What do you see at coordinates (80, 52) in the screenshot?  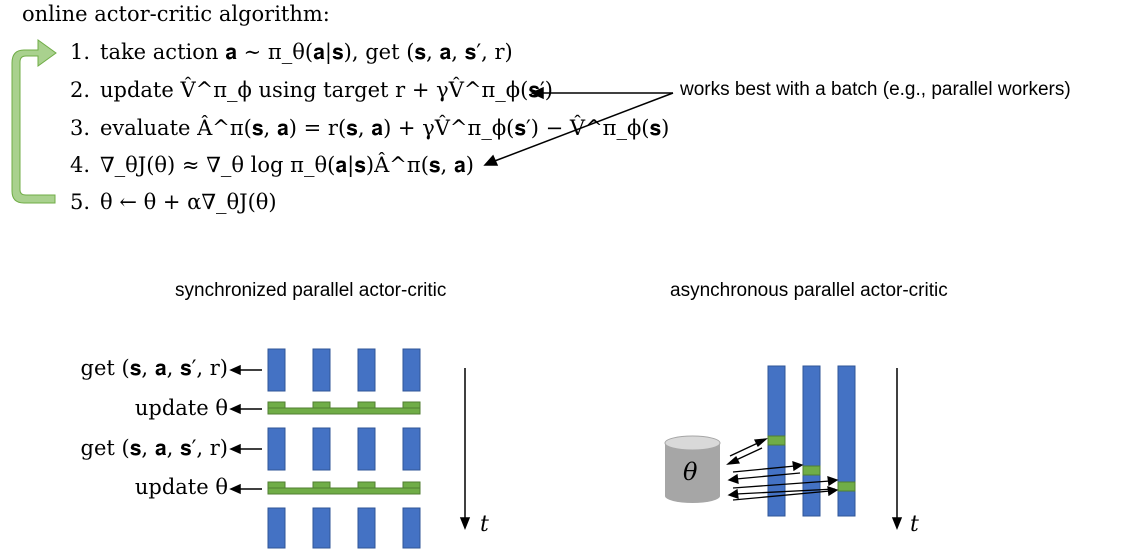 I see `step-number: 1.` at bounding box center [80, 52].